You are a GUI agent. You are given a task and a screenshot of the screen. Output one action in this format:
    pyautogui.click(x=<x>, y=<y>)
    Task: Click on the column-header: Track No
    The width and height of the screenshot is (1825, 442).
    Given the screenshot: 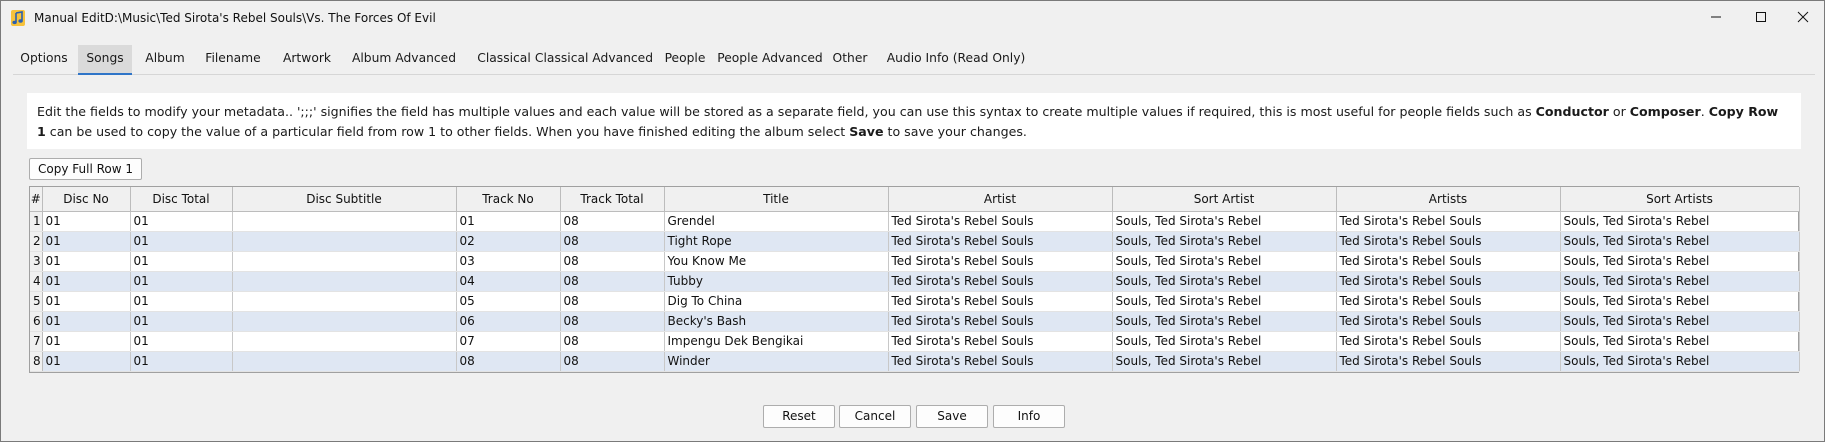 What is the action you would take?
    pyautogui.click(x=508, y=199)
    